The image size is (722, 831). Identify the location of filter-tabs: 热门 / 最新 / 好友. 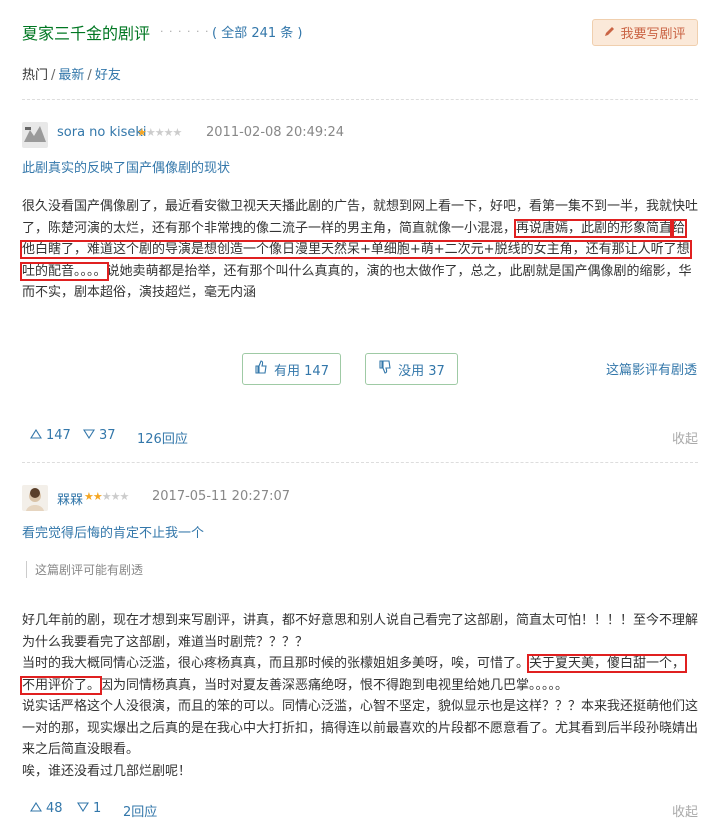
(71, 73).